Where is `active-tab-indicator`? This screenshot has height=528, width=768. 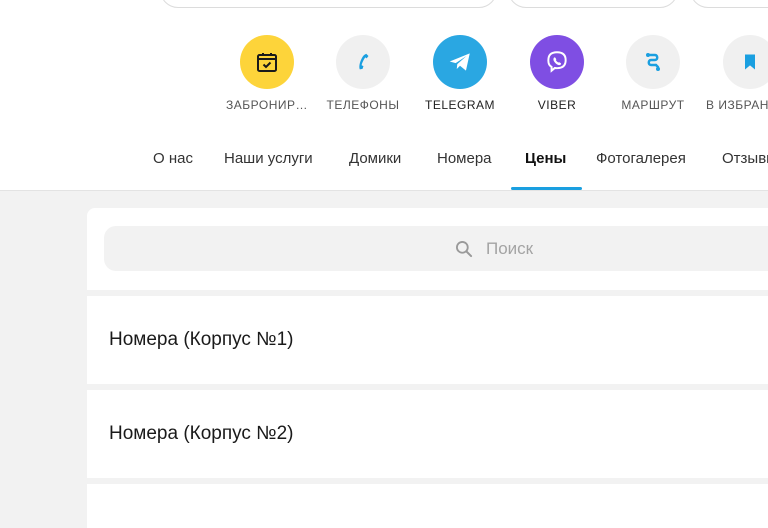 active-tab-indicator is located at coordinates (546, 188).